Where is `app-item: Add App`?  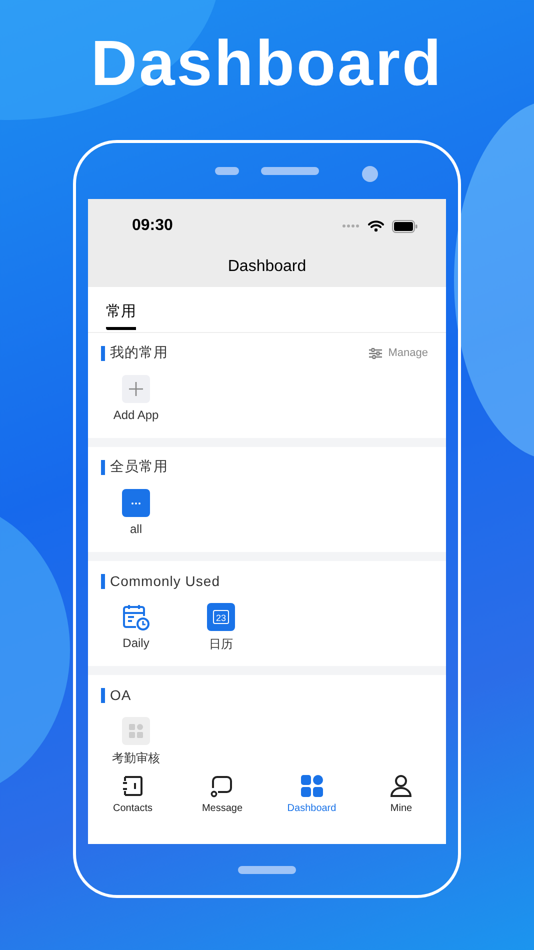 app-item: Add App is located at coordinates (136, 398).